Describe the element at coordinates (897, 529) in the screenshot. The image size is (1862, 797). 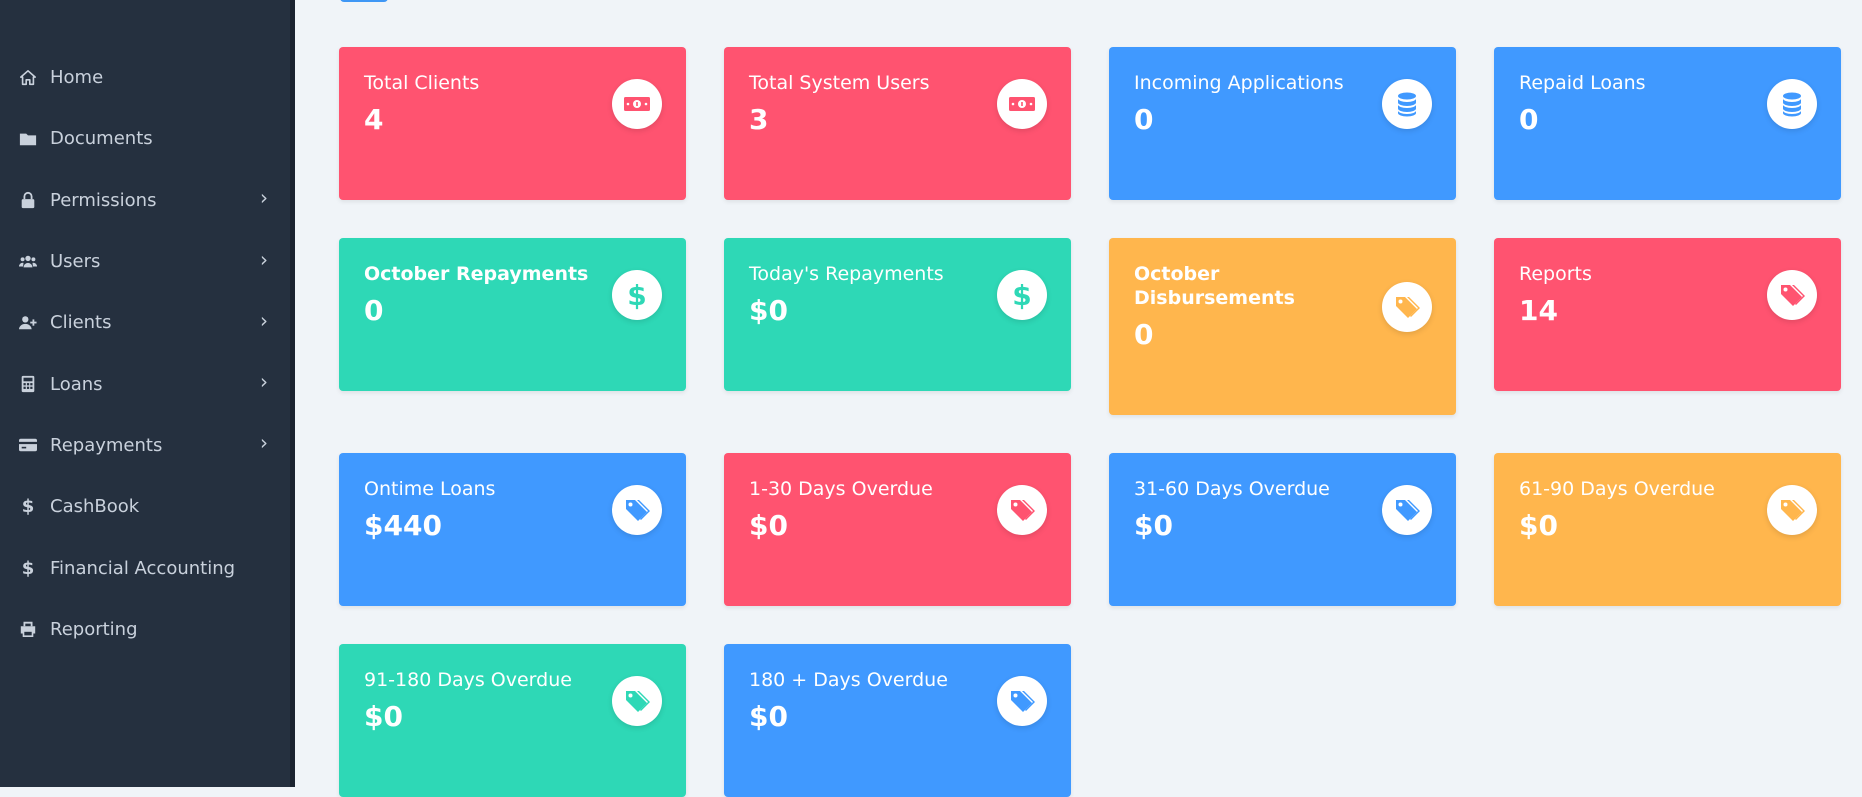
I see `stat-card-1-30-days-overdue: 1-30 Days Overdue $0` at that location.